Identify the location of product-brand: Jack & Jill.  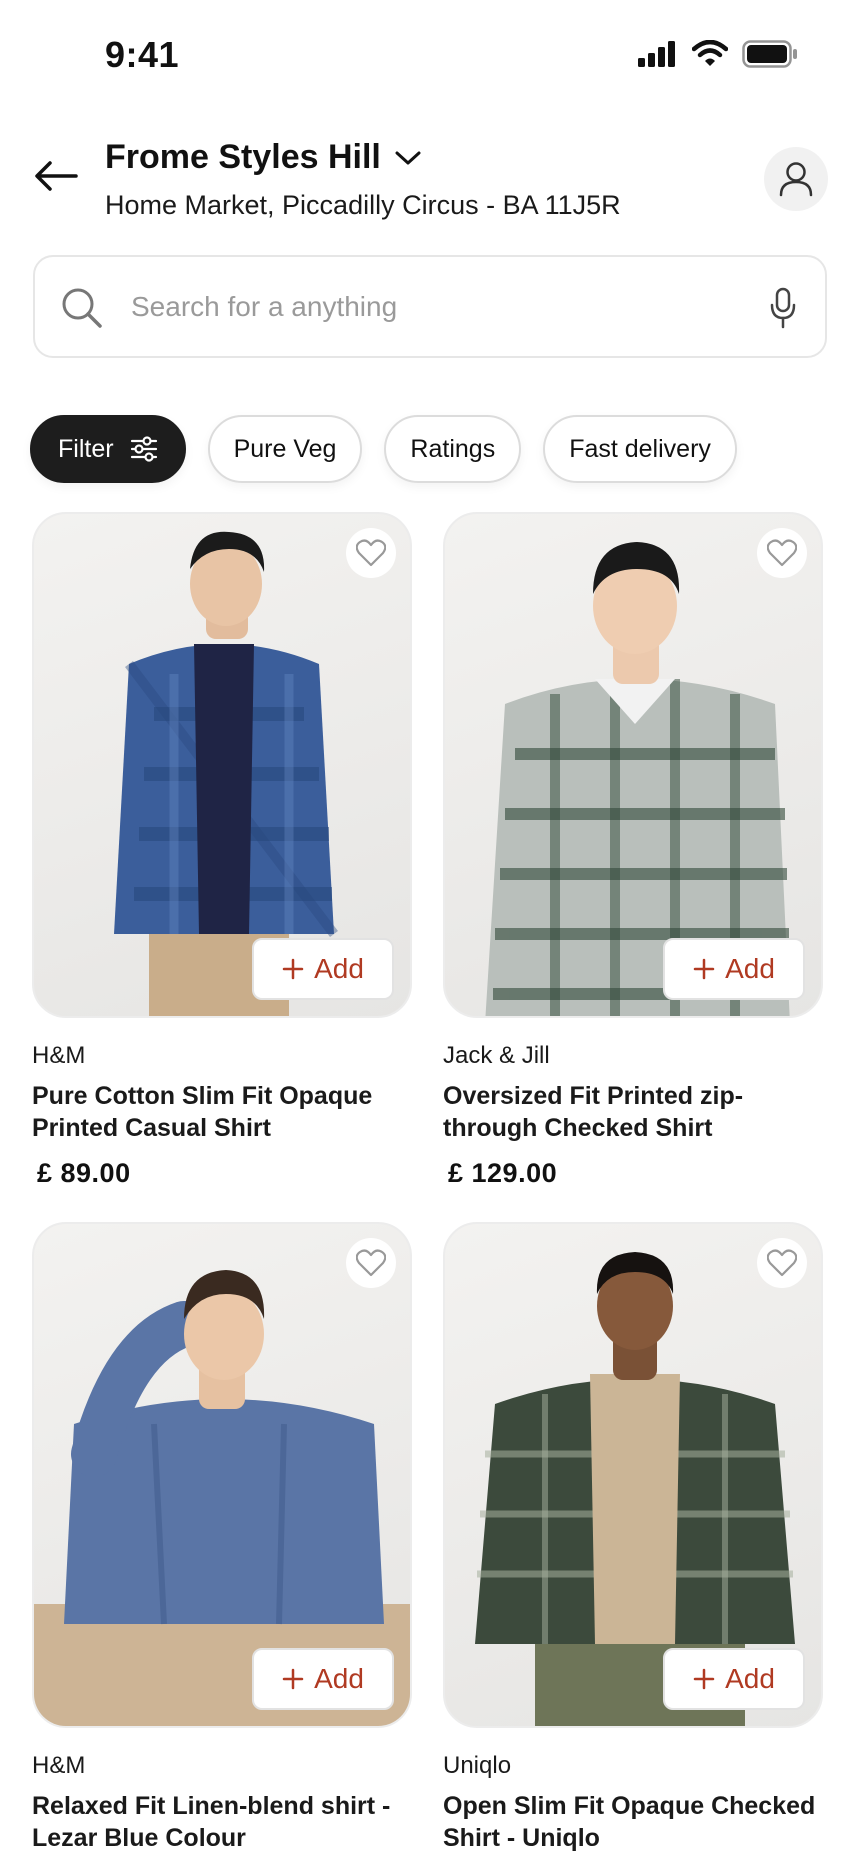
(496, 1055).